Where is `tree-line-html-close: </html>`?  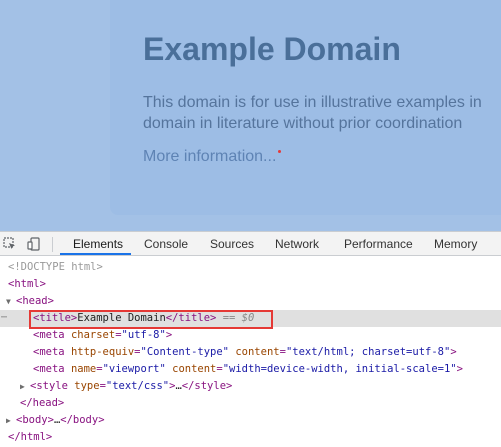 tree-line-html-close: </html> is located at coordinates (250, 437).